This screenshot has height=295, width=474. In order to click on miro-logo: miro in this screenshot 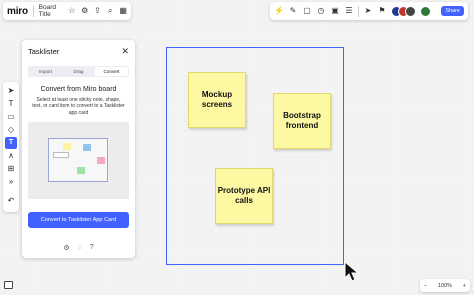, I will do `click(17, 11)`.